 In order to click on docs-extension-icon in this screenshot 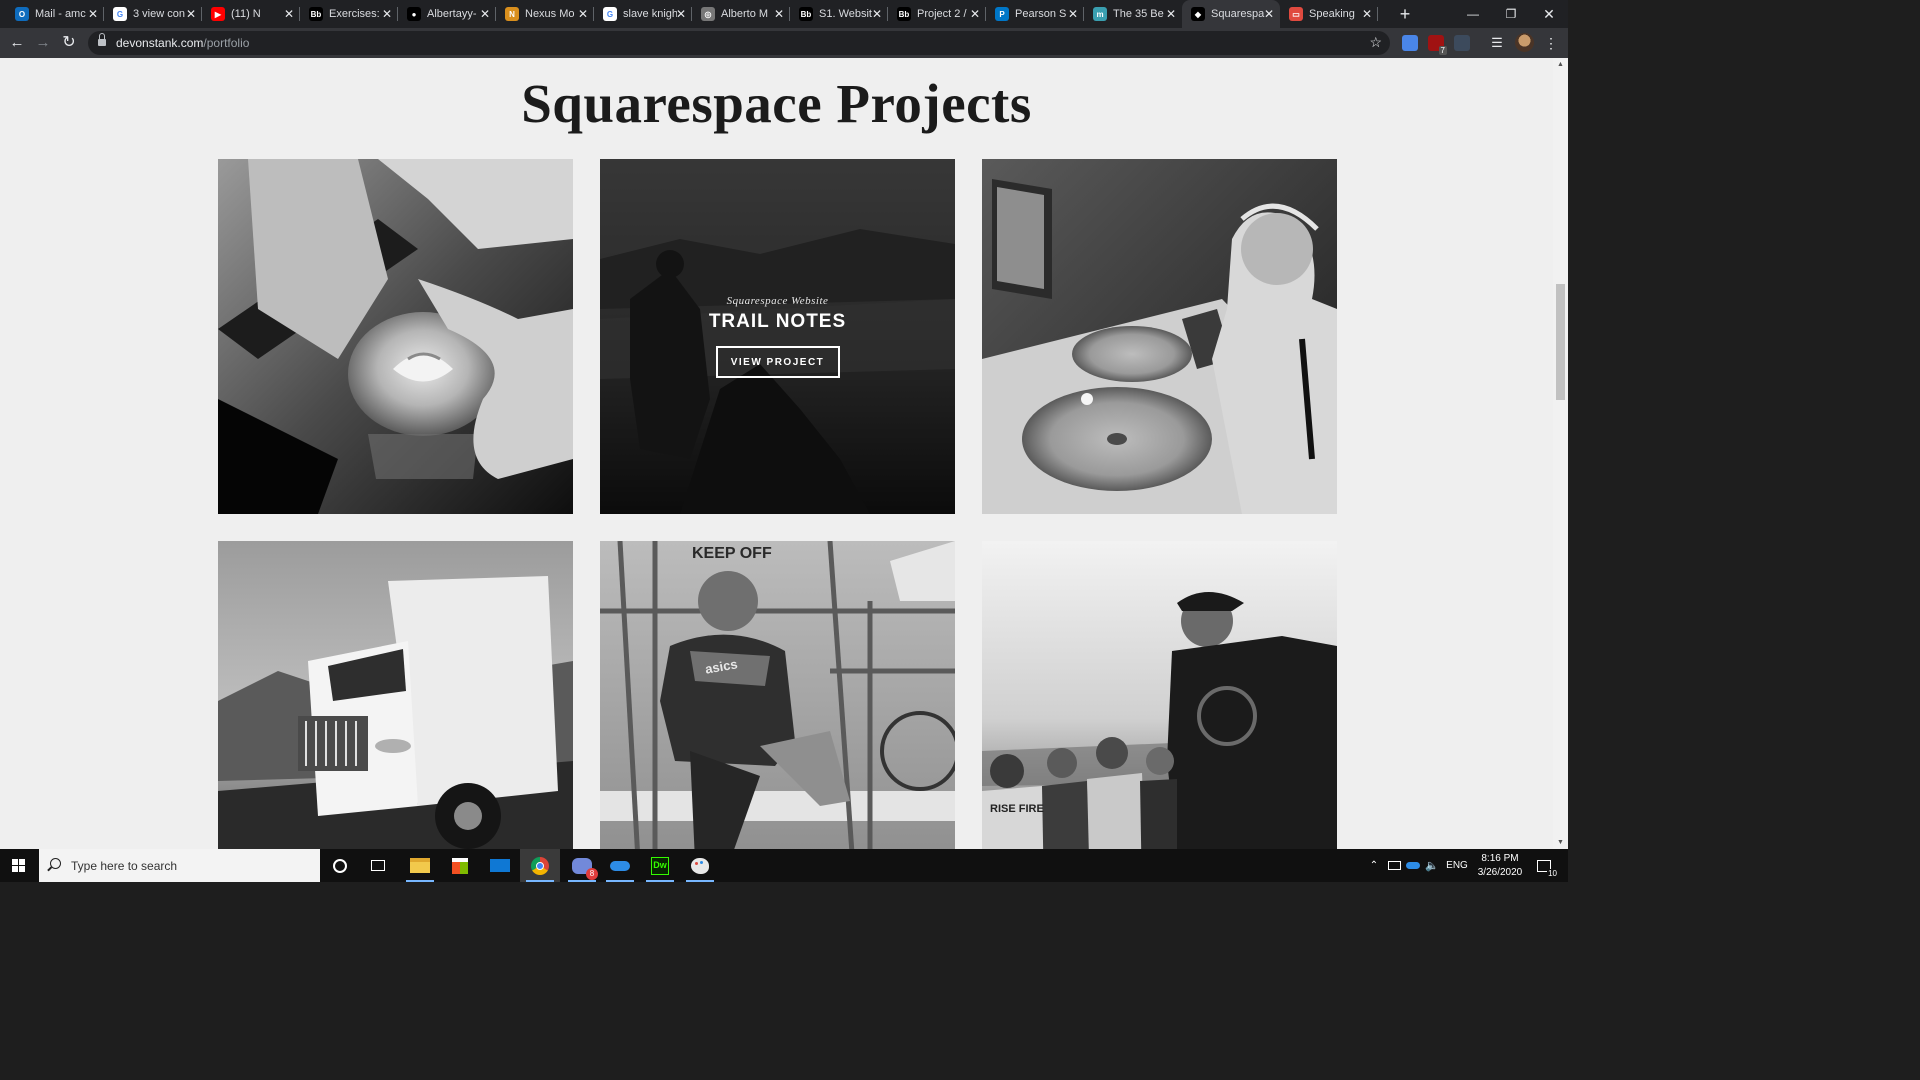, I will do `click(1410, 43)`.